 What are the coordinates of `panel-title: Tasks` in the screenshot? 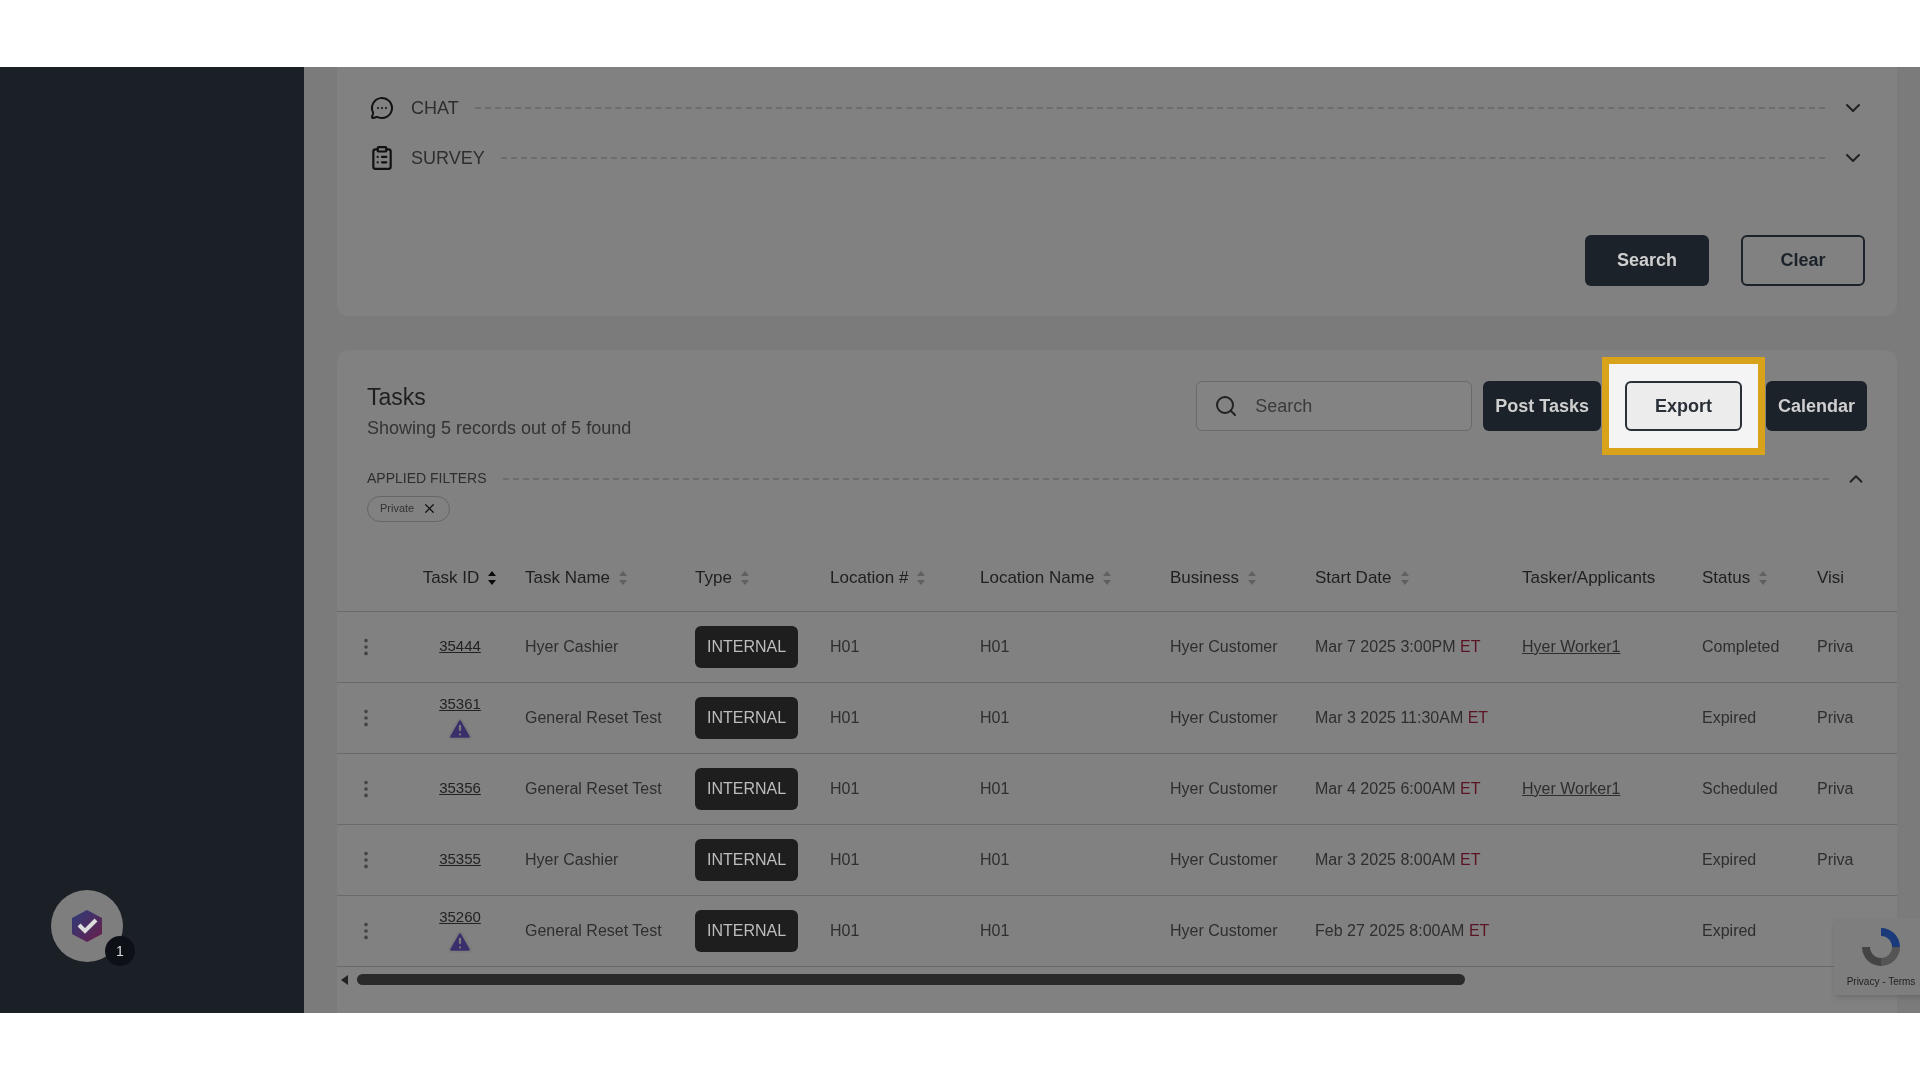 It's located at (397, 397).